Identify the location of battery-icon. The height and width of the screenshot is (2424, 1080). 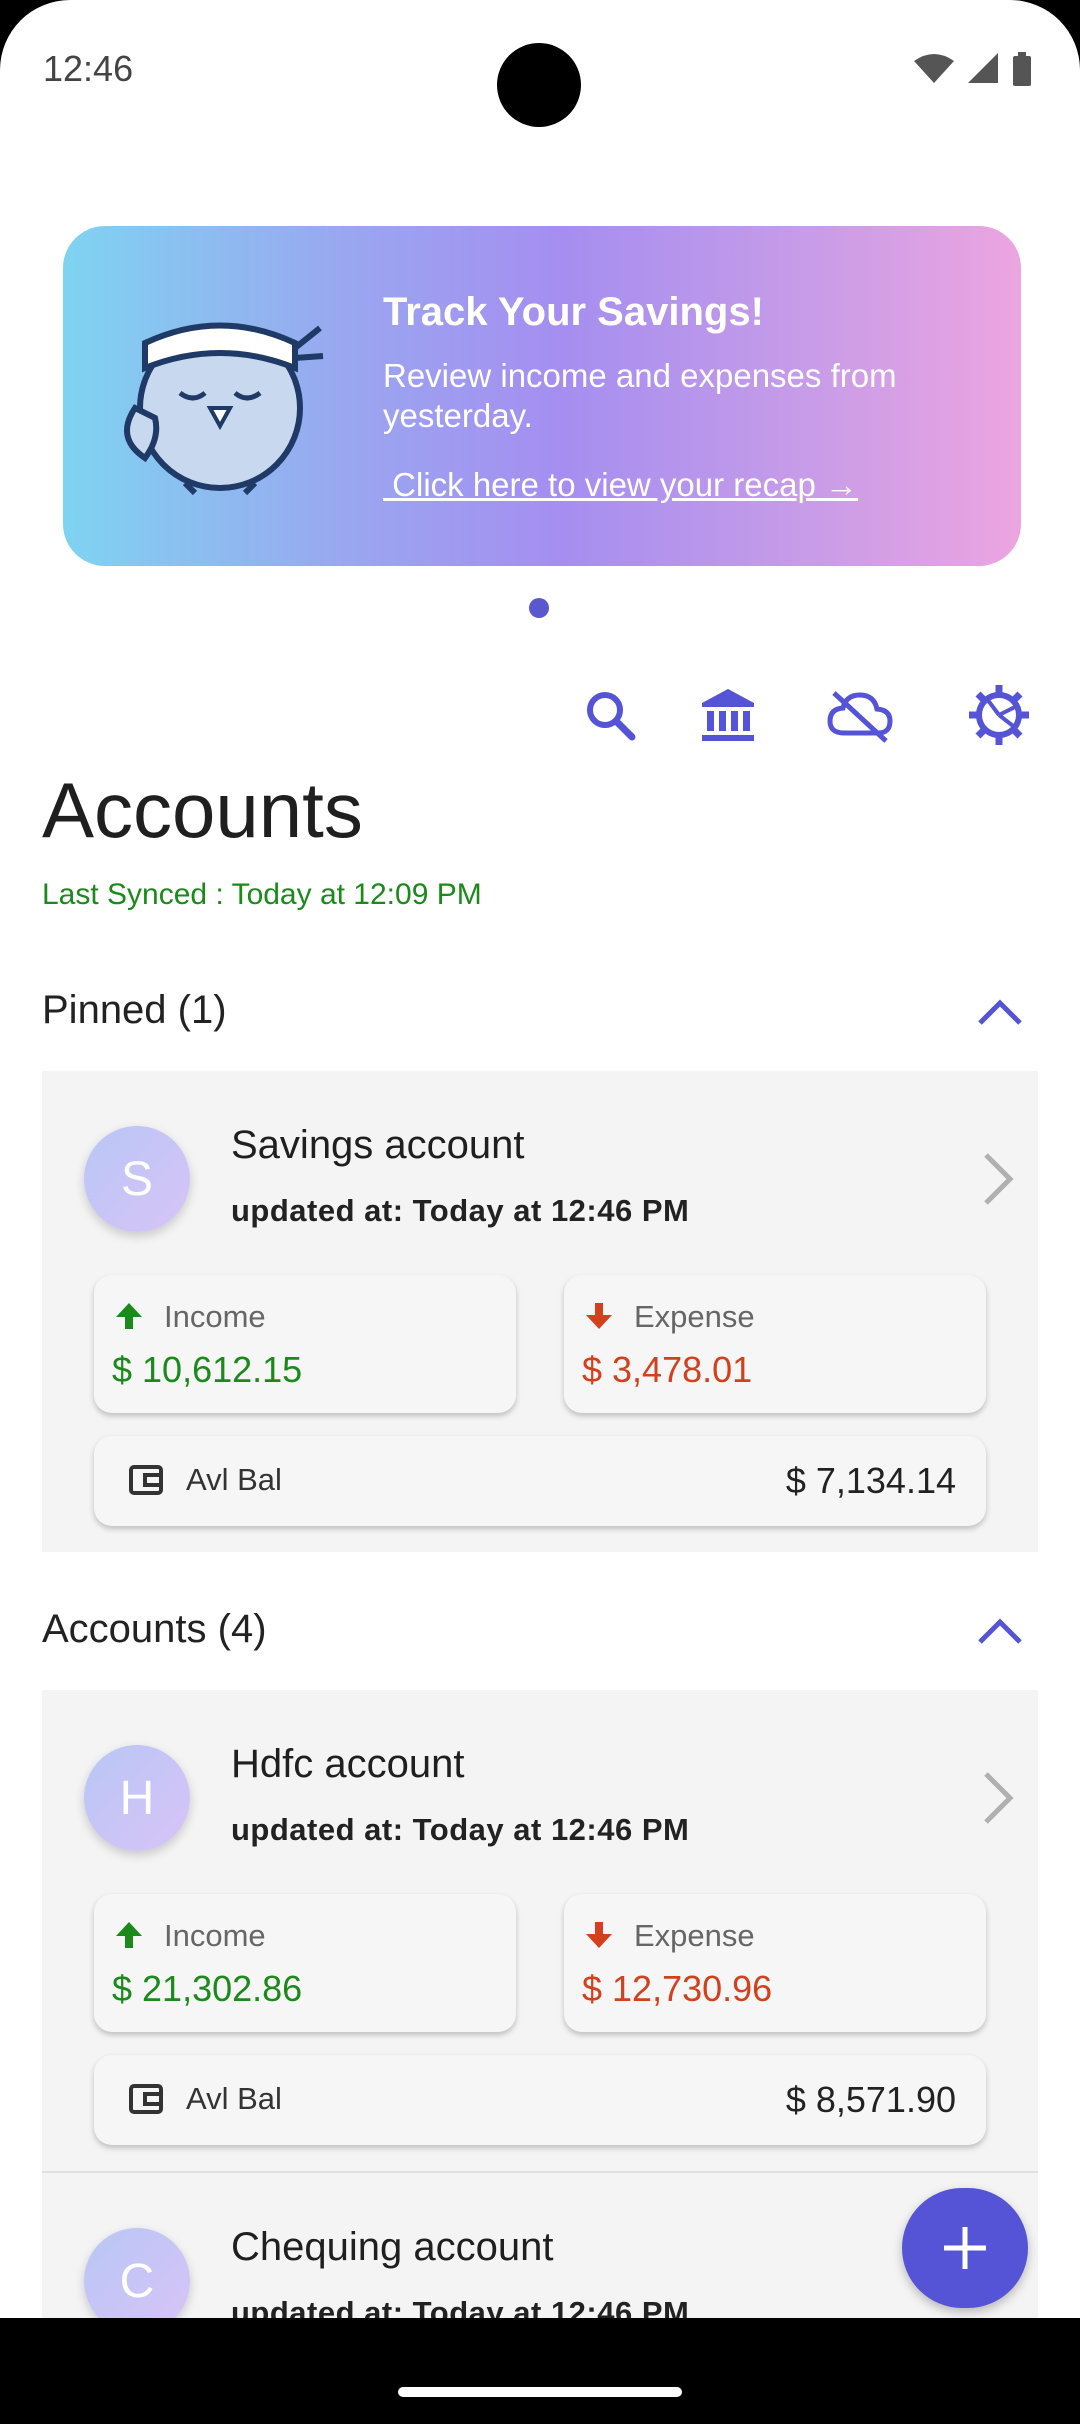
(1022, 69).